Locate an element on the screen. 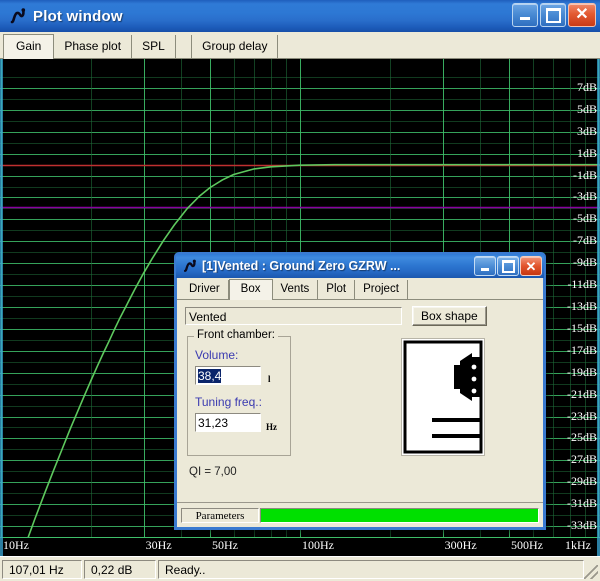 The height and width of the screenshot is (581, 600). y-tick-label: -9dB is located at coordinates (585, 262).